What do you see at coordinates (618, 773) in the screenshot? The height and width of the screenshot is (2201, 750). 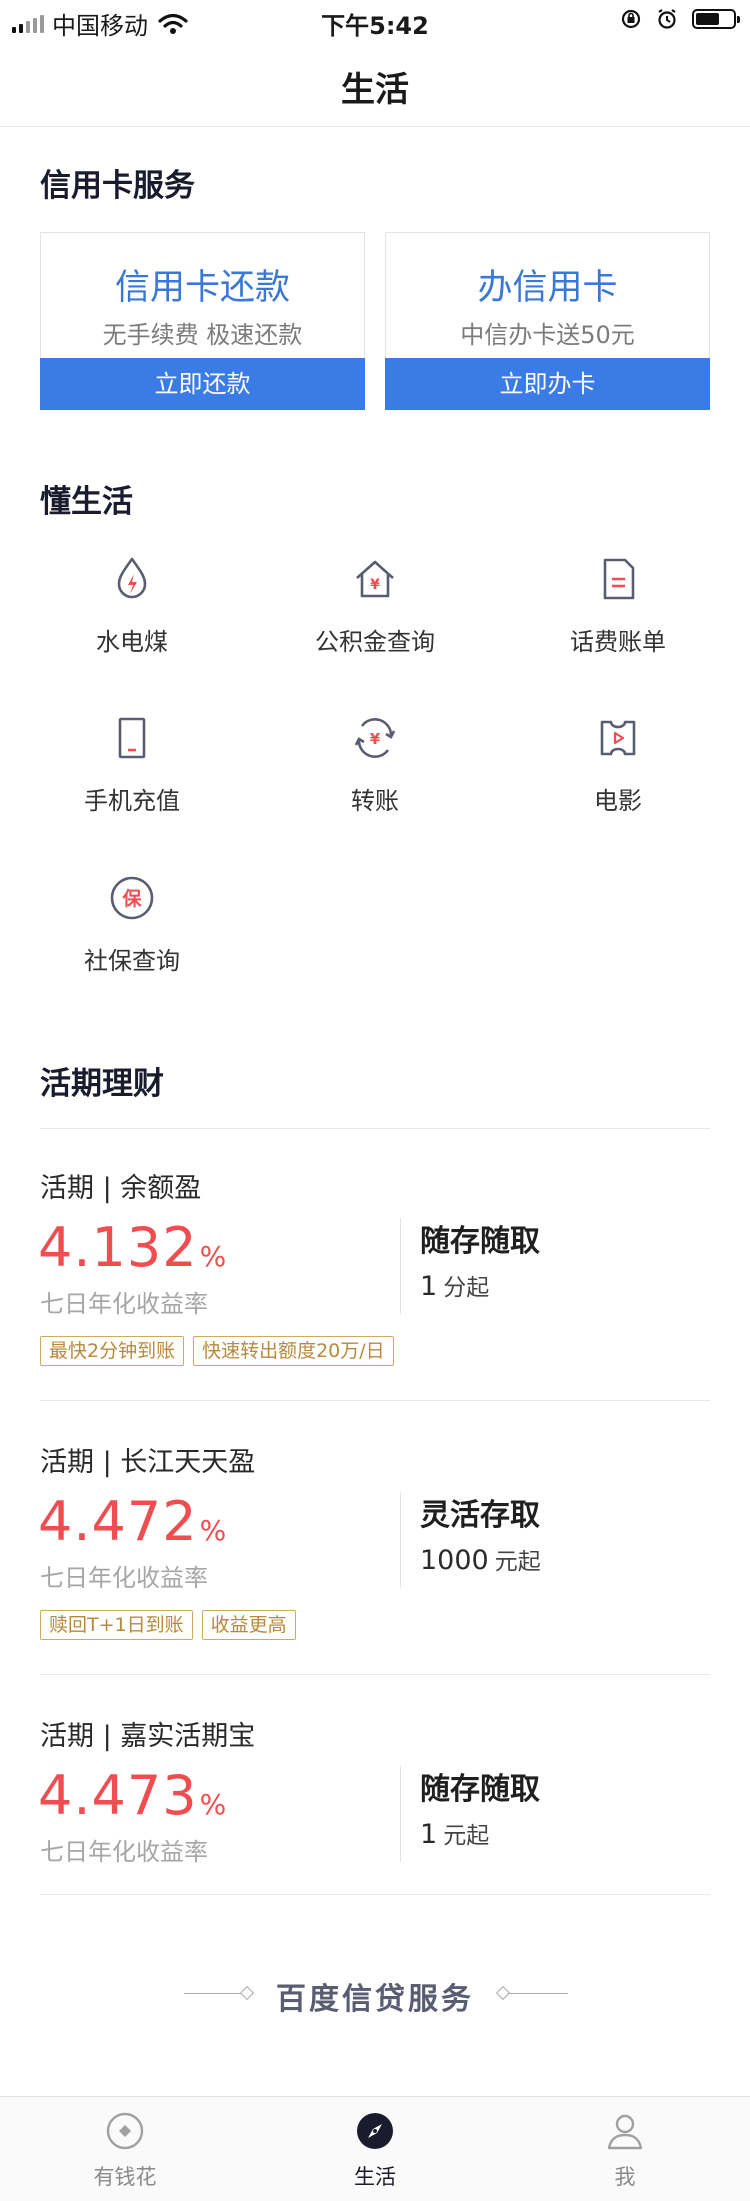 I see `life-item-movie: 电影` at bounding box center [618, 773].